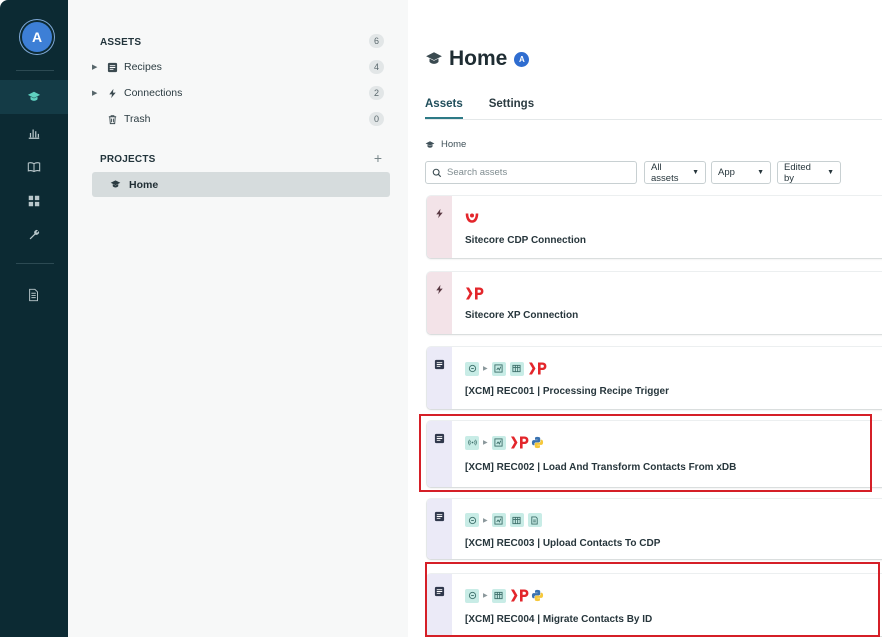 This screenshot has width=882, height=637. I want to click on sitecore-cdp-logo-icon, so click(472, 218).